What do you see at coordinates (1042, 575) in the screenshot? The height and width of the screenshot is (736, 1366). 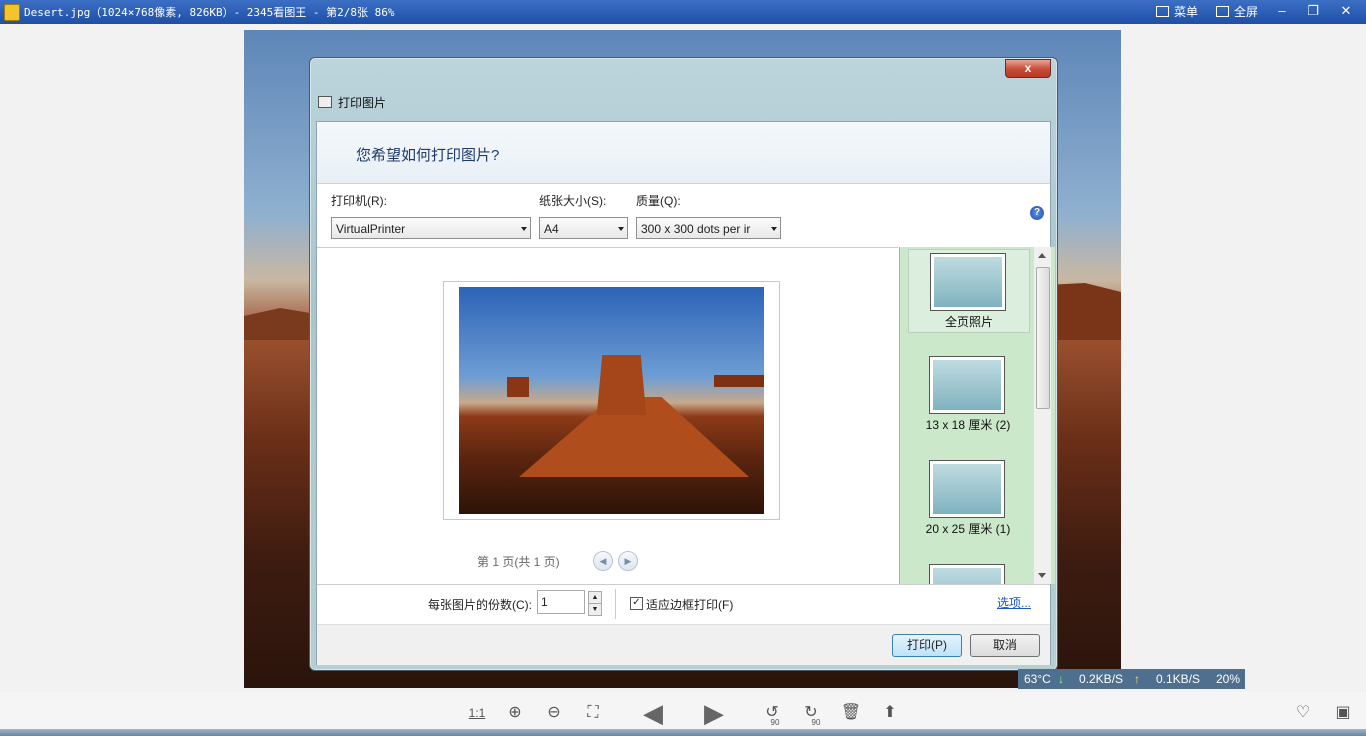 I see `scroll-down-icon` at bounding box center [1042, 575].